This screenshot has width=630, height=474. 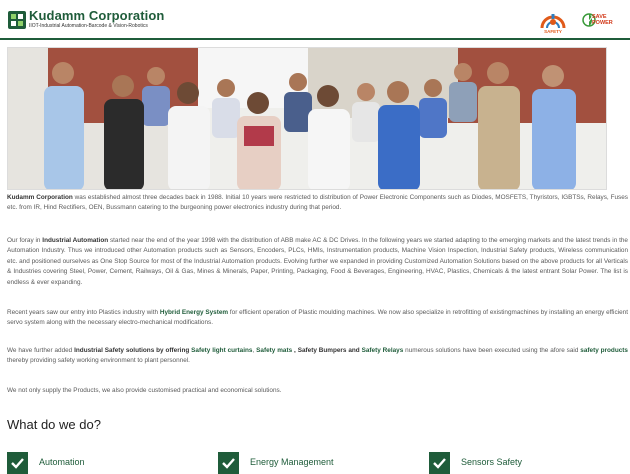 I want to click on intro-paragraph-4-before: We have further added, so click(x=41, y=350).